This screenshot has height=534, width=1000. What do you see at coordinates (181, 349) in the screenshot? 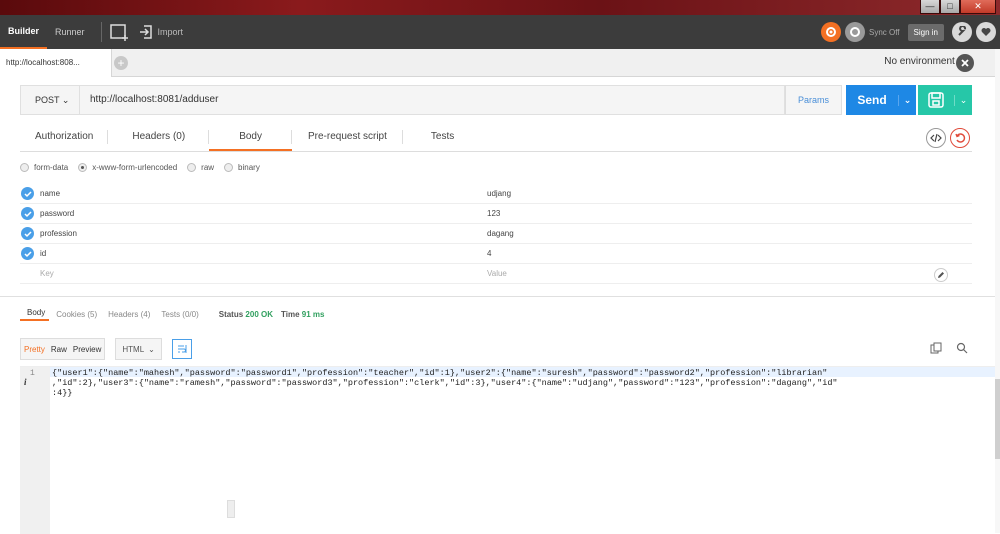
I see `wrap-lines-icon` at bounding box center [181, 349].